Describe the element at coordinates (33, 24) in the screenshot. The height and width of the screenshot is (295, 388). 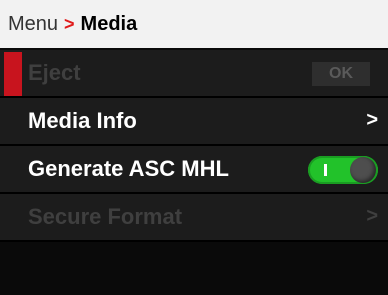
I see `breadcrumb-parent: Menu` at that location.